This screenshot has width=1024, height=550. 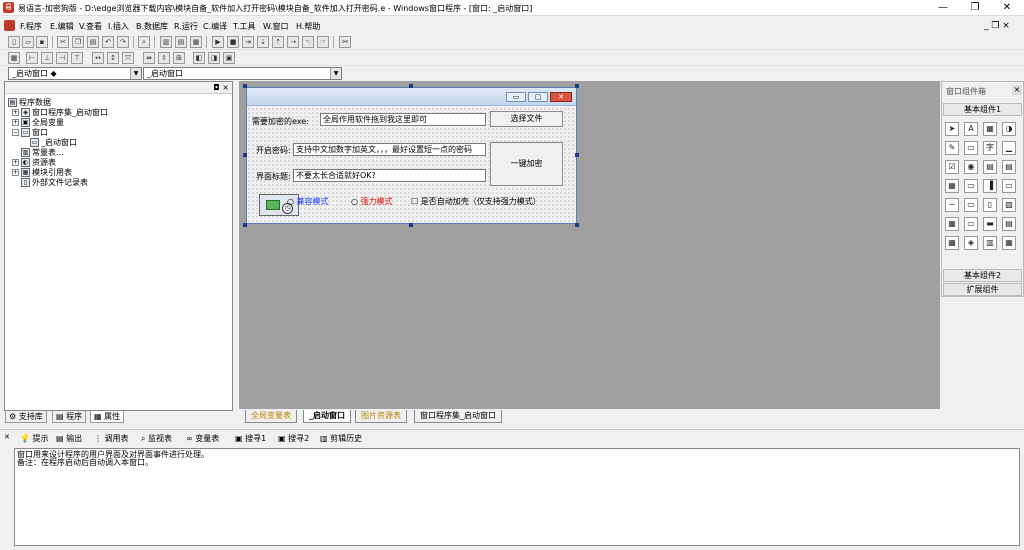 I want to click on toolbox-component-icon: ◉, so click(x=971, y=167).